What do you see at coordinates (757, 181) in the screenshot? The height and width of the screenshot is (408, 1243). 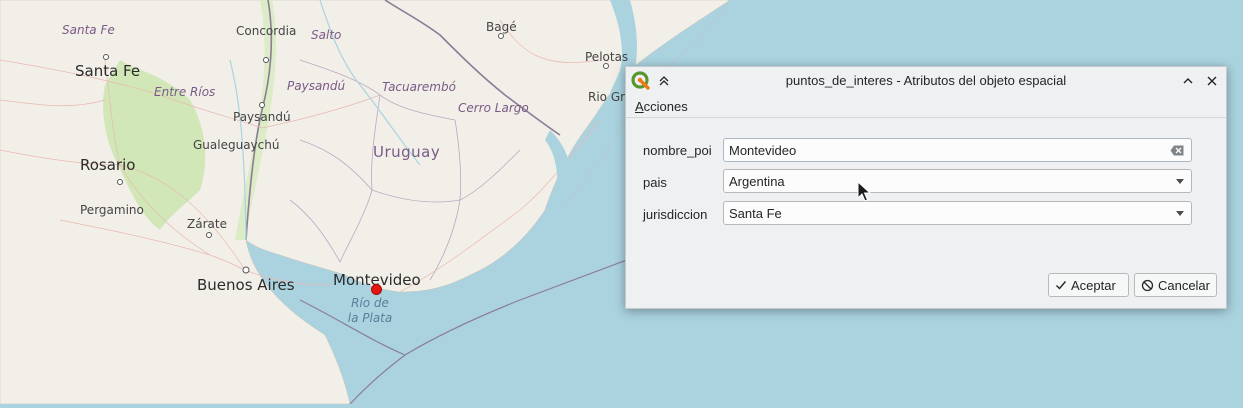 I see `pais-value: Argentina` at bounding box center [757, 181].